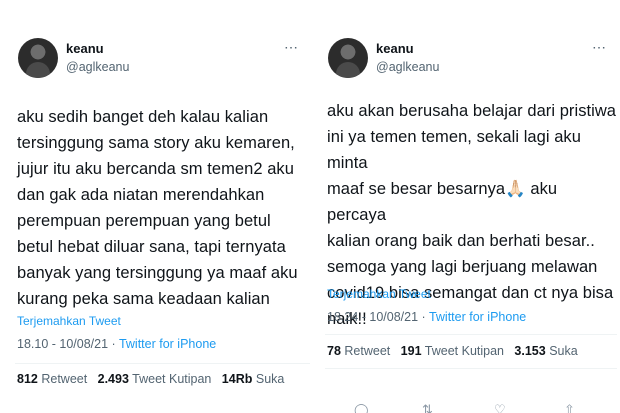 Image resolution: width=620 pixels, height=413 pixels. What do you see at coordinates (342, 317) in the screenshot?
I see `tweet-time: 18.24` at bounding box center [342, 317].